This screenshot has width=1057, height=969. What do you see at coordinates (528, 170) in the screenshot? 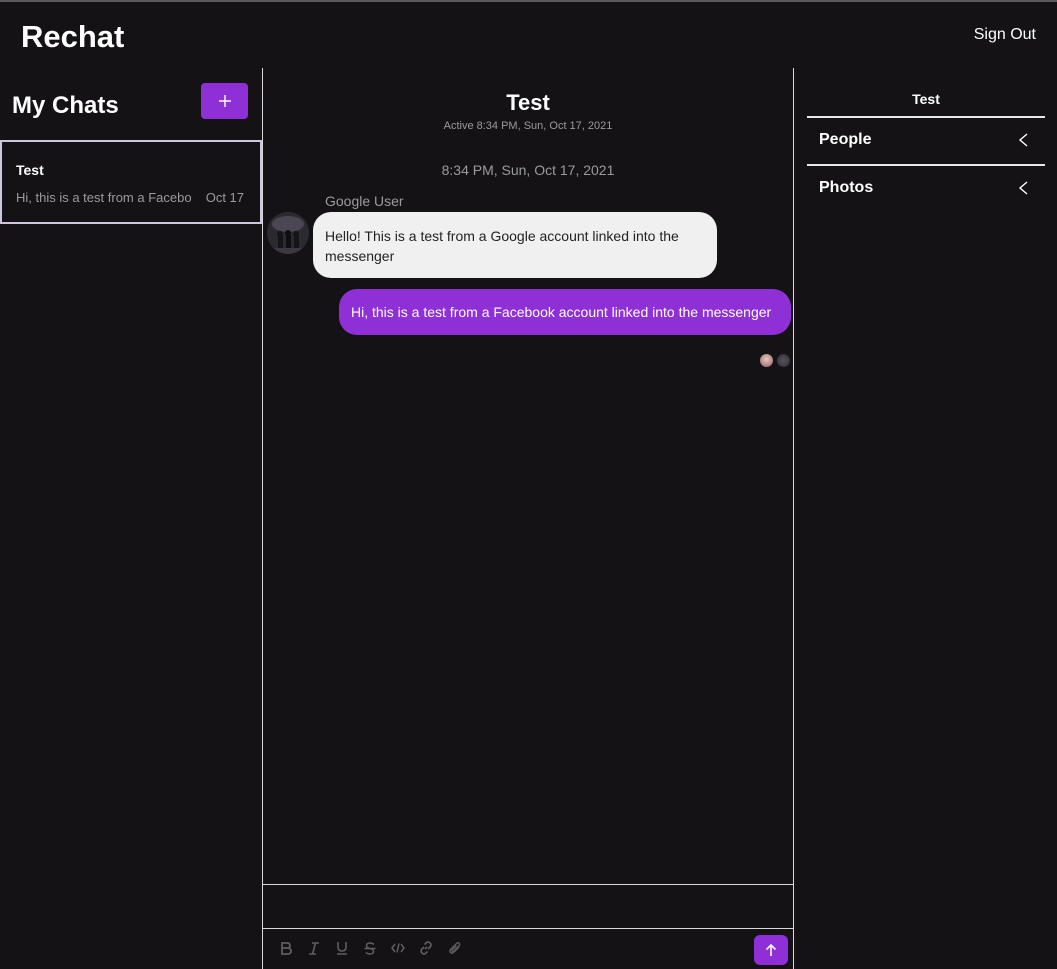
I see `message-timestamp: 8:34 PM, Sun, Oct 17, 2021` at bounding box center [528, 170].